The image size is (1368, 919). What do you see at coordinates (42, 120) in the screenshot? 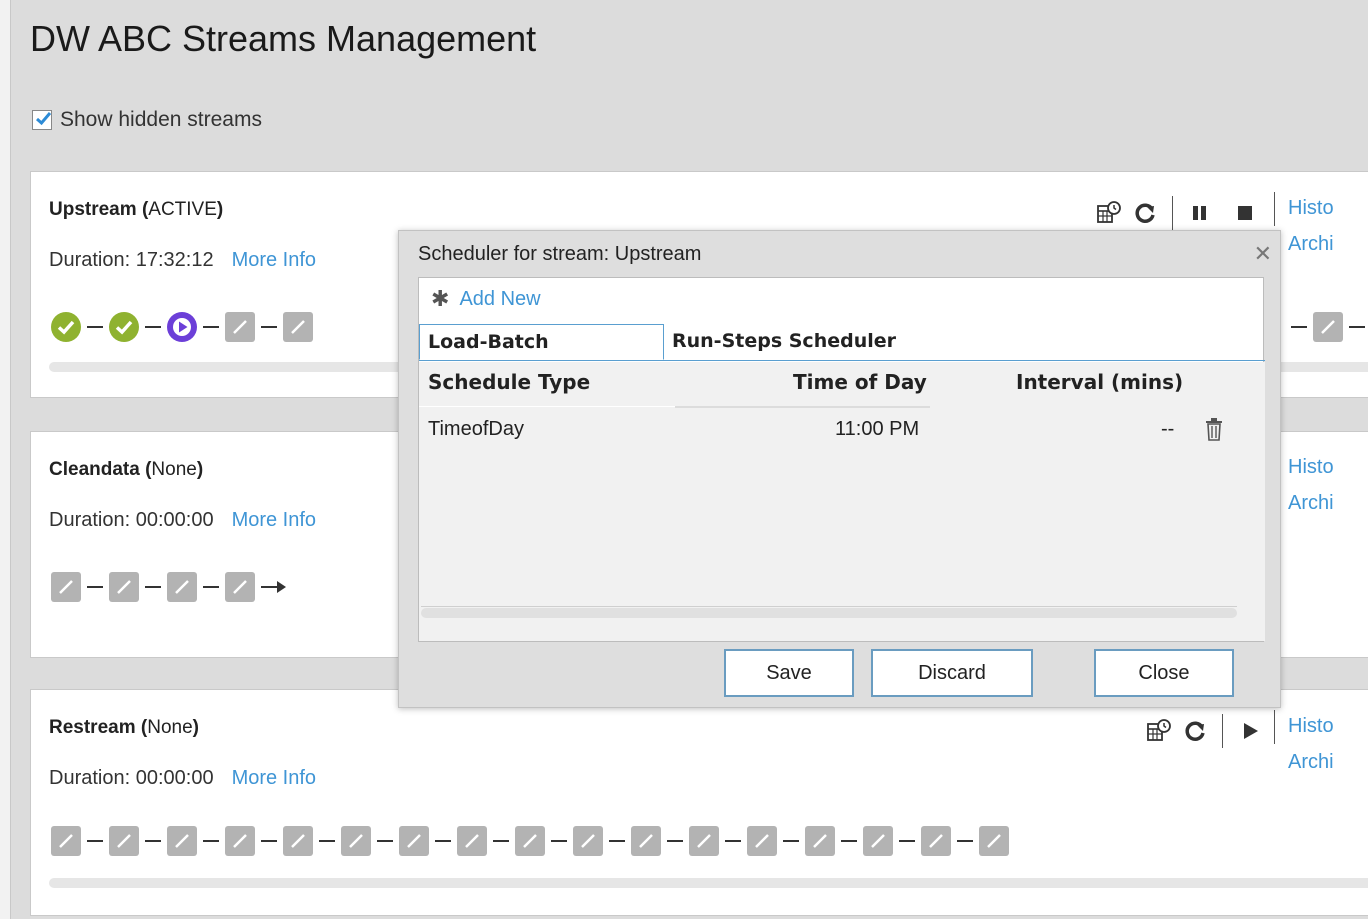
I see `checkbox-checked-icon` at bounding box center [42, 120].